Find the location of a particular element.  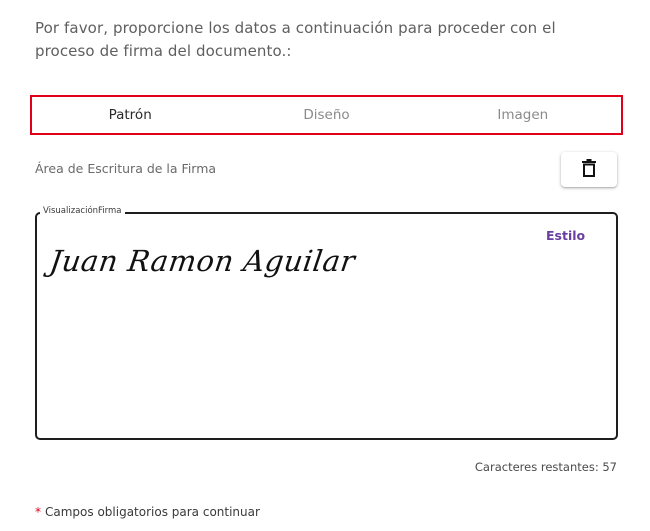

signature-mode-tabs: Patrón Diseño Imagen is located at coordinates (326, 115).